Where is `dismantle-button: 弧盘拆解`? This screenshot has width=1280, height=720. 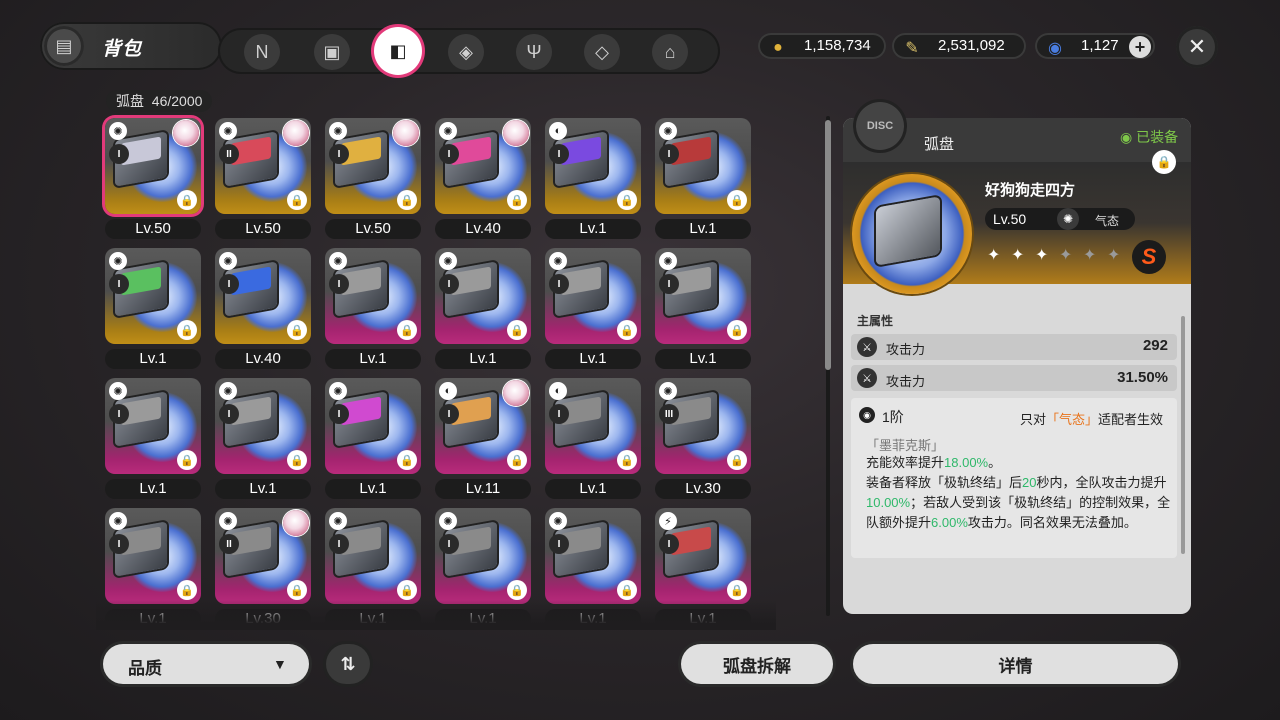
dismantle-button: 弧盘拆解 is located at coordinates (757, 664).